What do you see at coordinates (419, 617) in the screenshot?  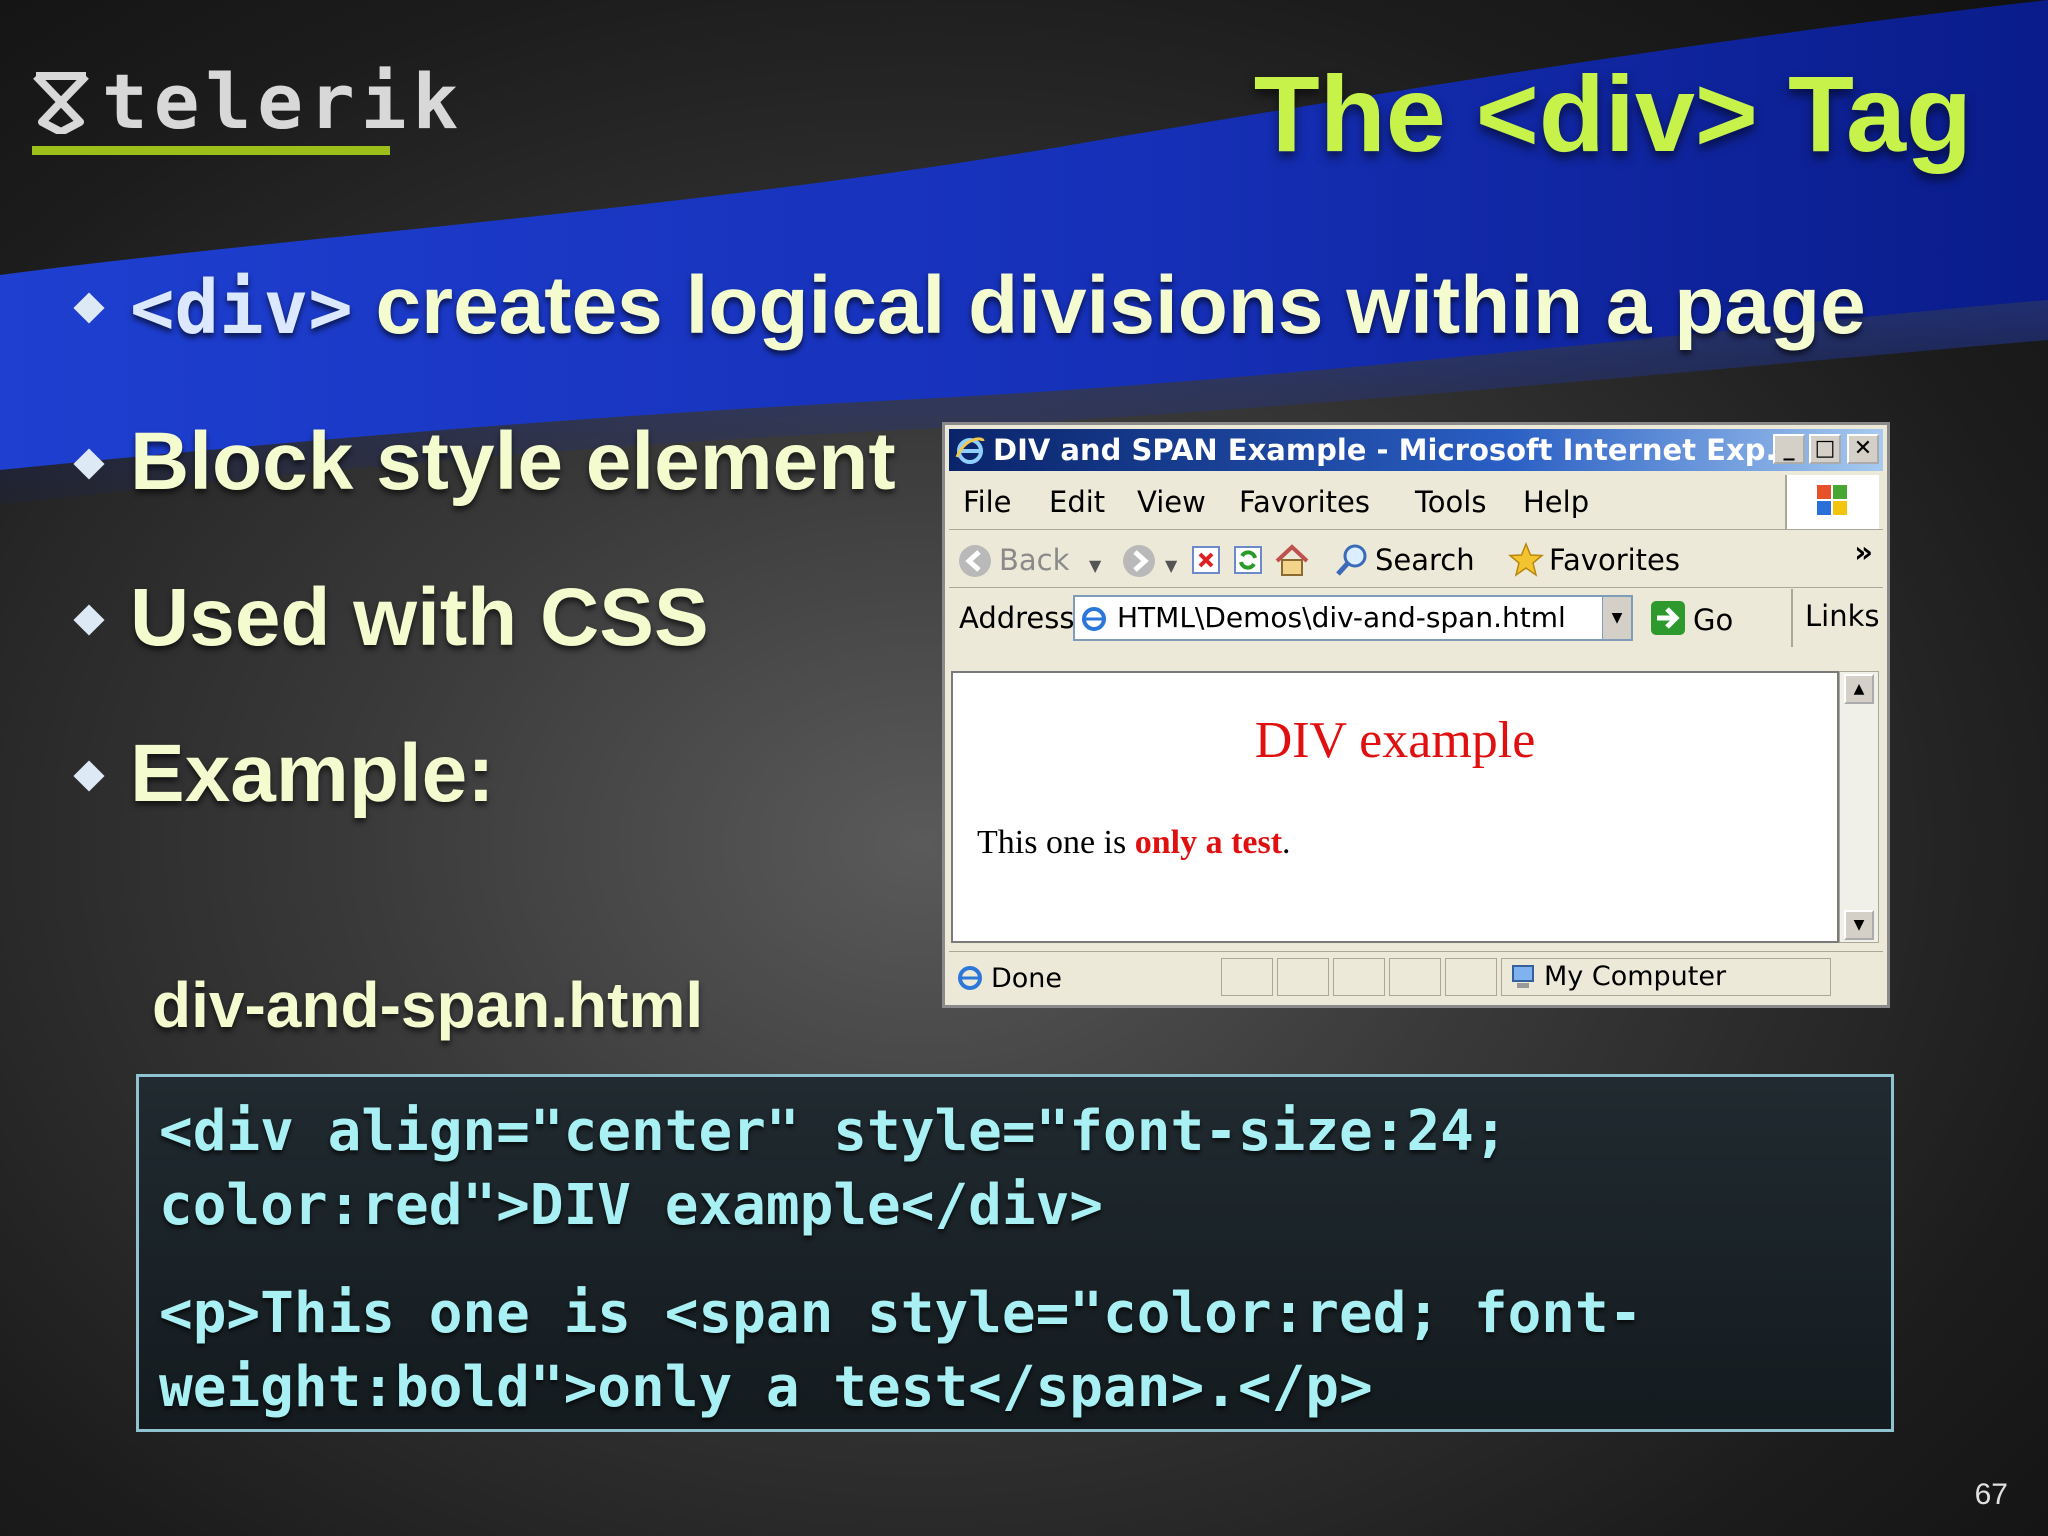 I see `bullet-text: Used with CSS` at bounding box center [419, 617].